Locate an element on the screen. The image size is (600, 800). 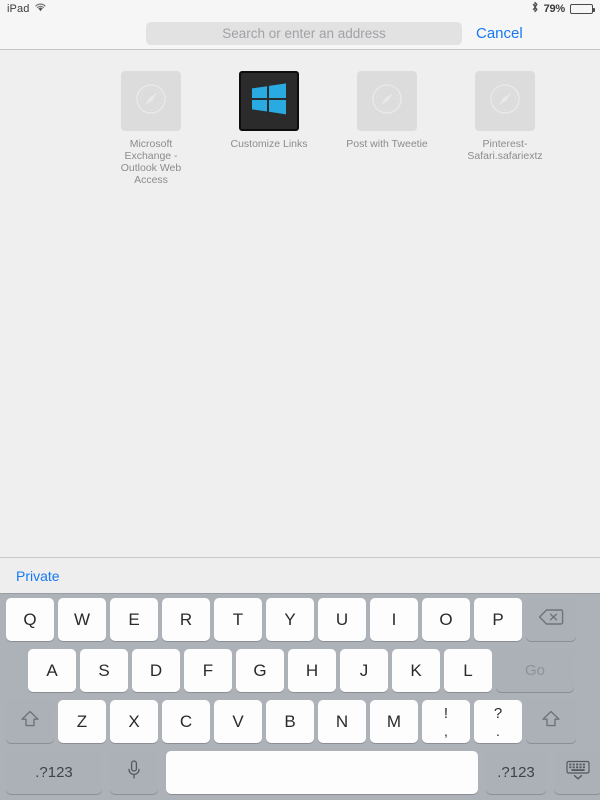
status-bar-right: 79% is located at coordinates (563, 8).